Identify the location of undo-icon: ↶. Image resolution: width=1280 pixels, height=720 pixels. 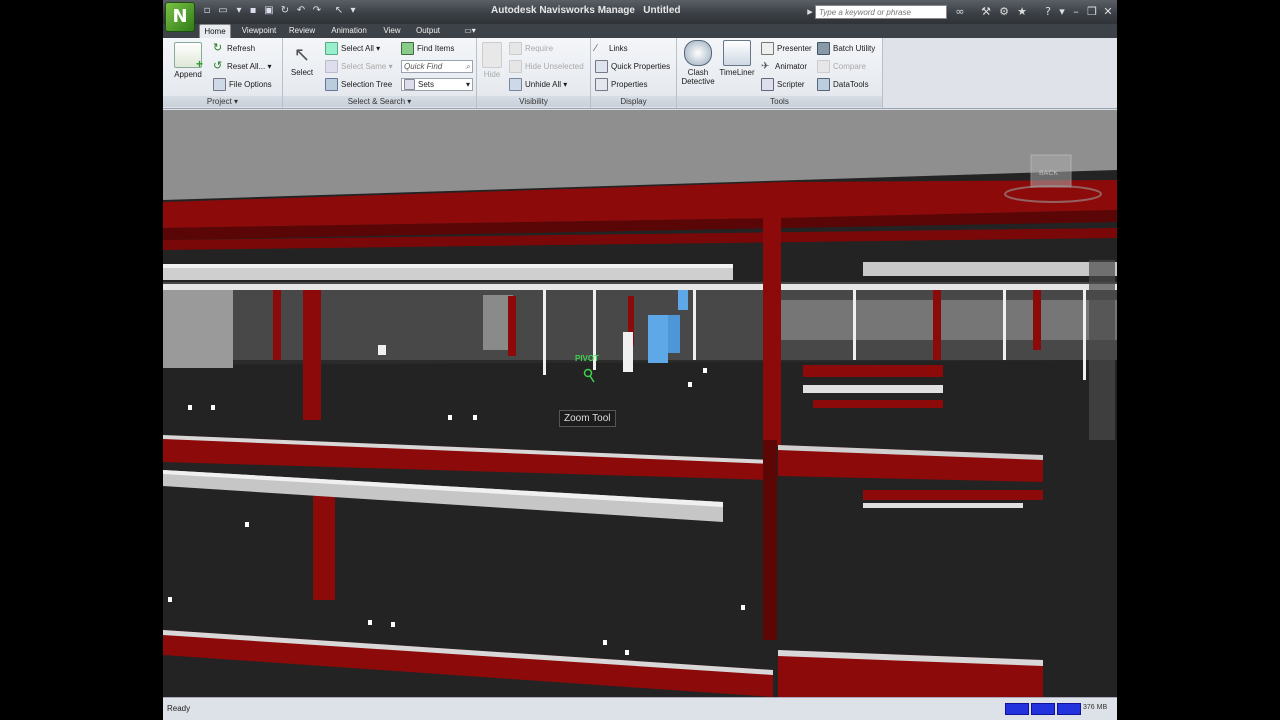
(301, 11).